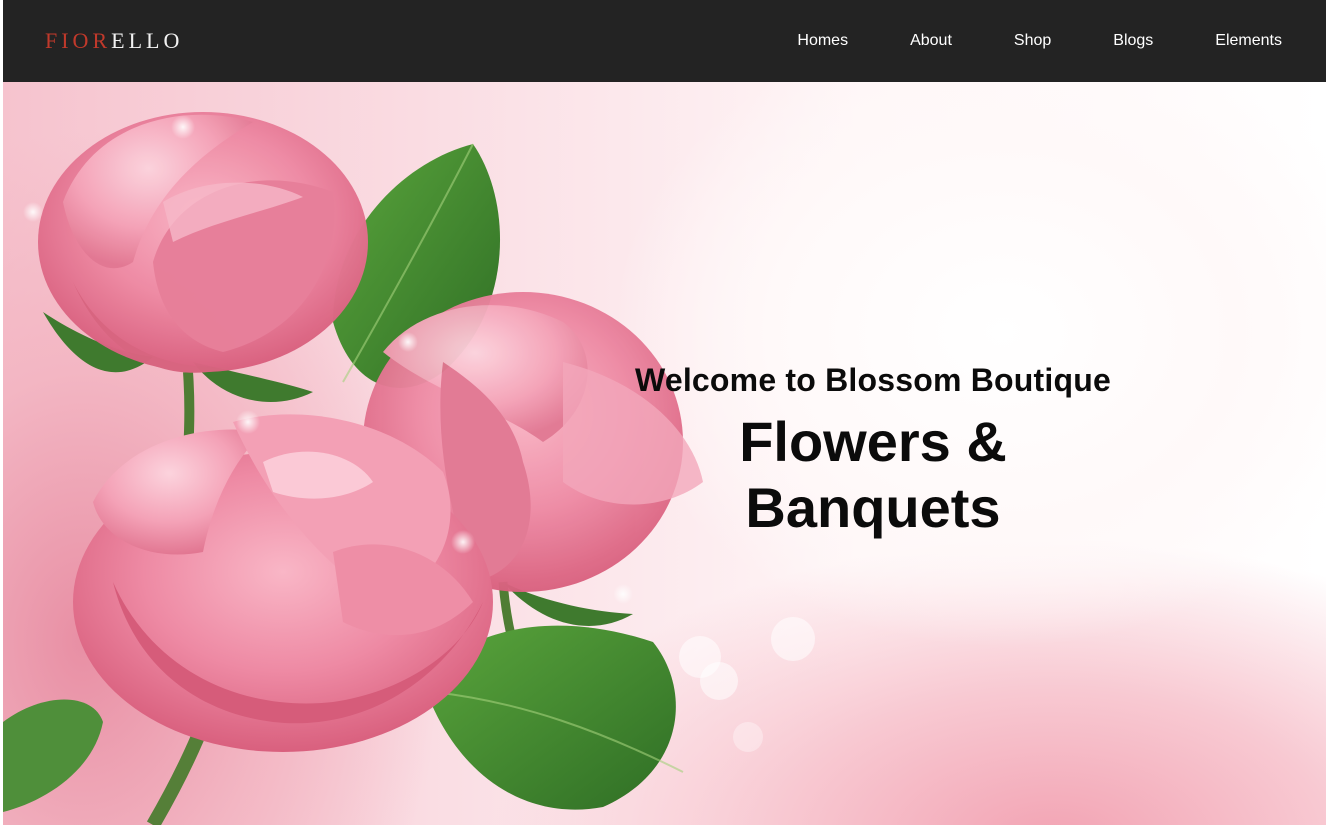 Image resolution: width=1326 pixels, height=825 pixels. What do you see at coordinates (1032, 41) in the screenshot?
I see `nav-link-shop: Shop` at bounding box center [1032, 41].